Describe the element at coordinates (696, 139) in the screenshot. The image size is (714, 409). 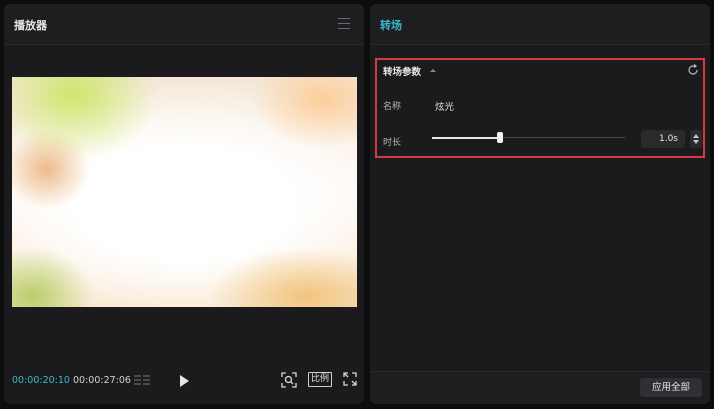
I see `duration-stepper` at that location.